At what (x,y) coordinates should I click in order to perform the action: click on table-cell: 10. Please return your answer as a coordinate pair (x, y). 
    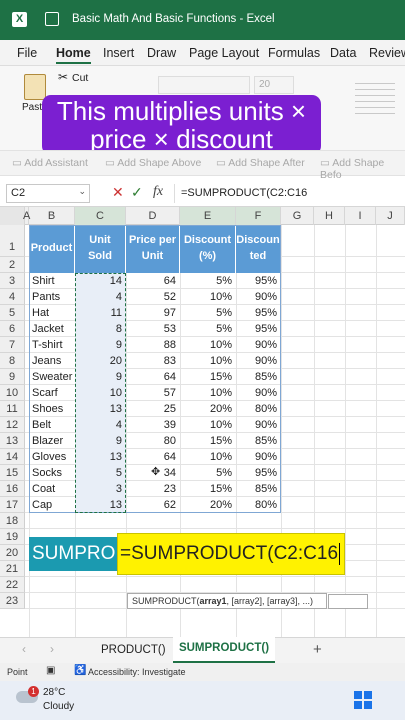
    Looking at the image, I should click on (100, 393).